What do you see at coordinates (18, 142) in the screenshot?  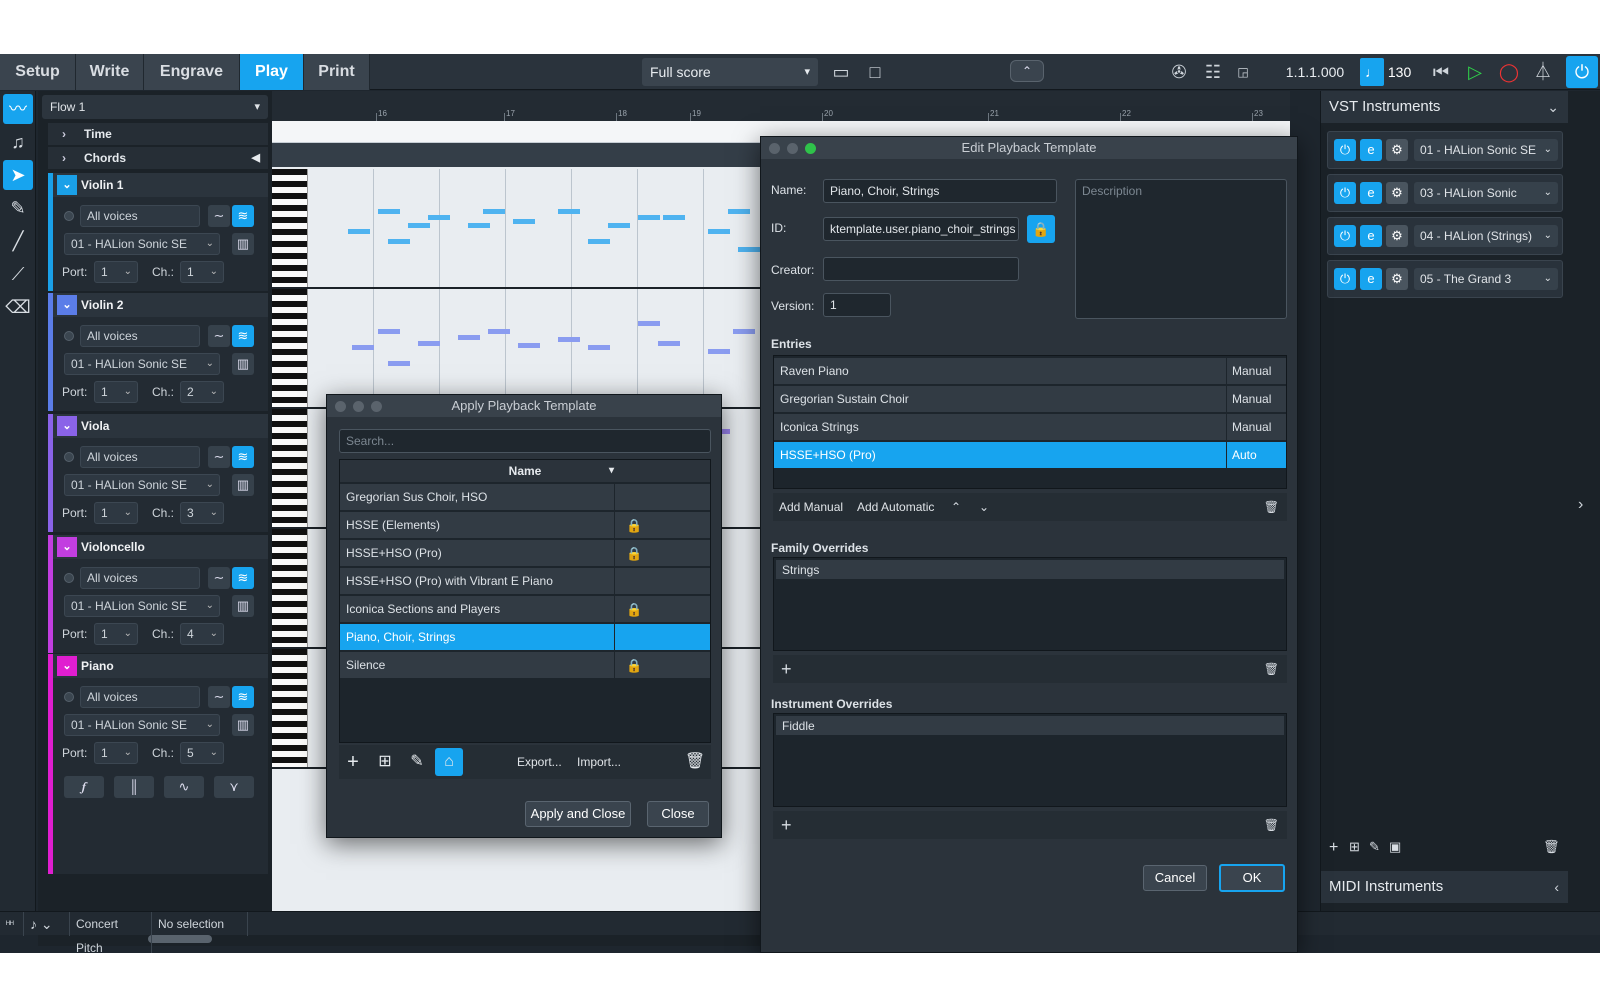 I see `music-note-icon: ♫` at bounding box center [18, 142].